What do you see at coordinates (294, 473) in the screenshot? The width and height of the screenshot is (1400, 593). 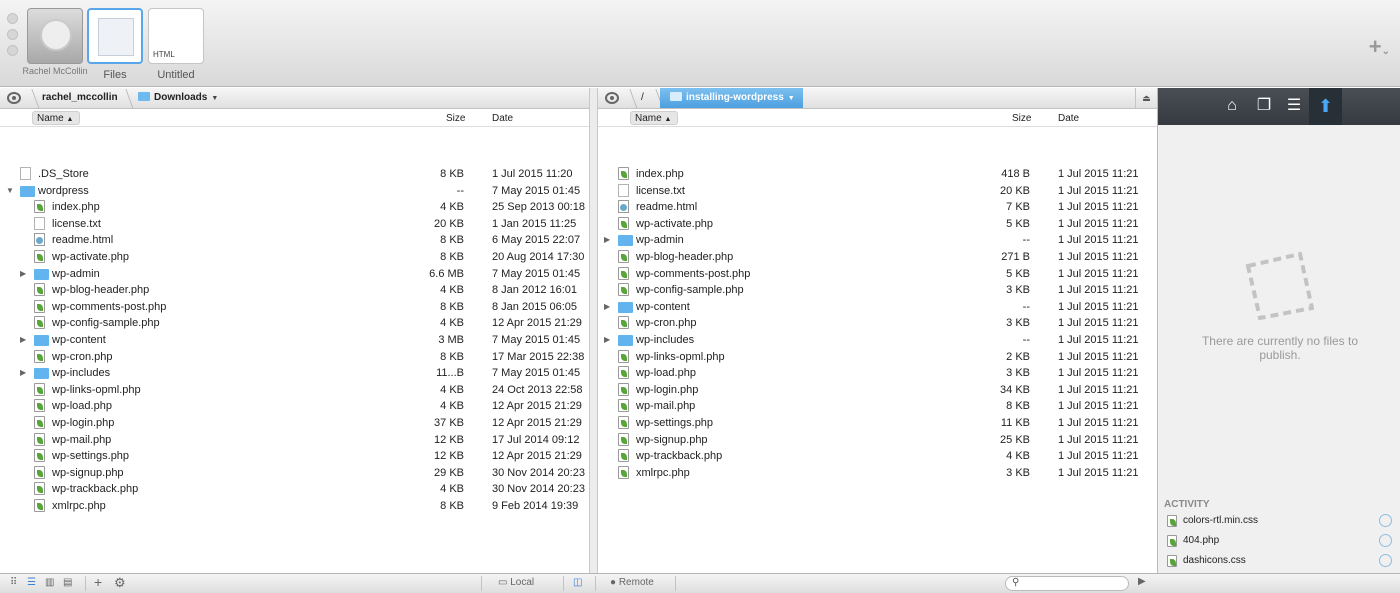 I see `file-row: wp-signup.php 29 KB 30 Nov 2014 20:23` at bounding box center [294, 473].